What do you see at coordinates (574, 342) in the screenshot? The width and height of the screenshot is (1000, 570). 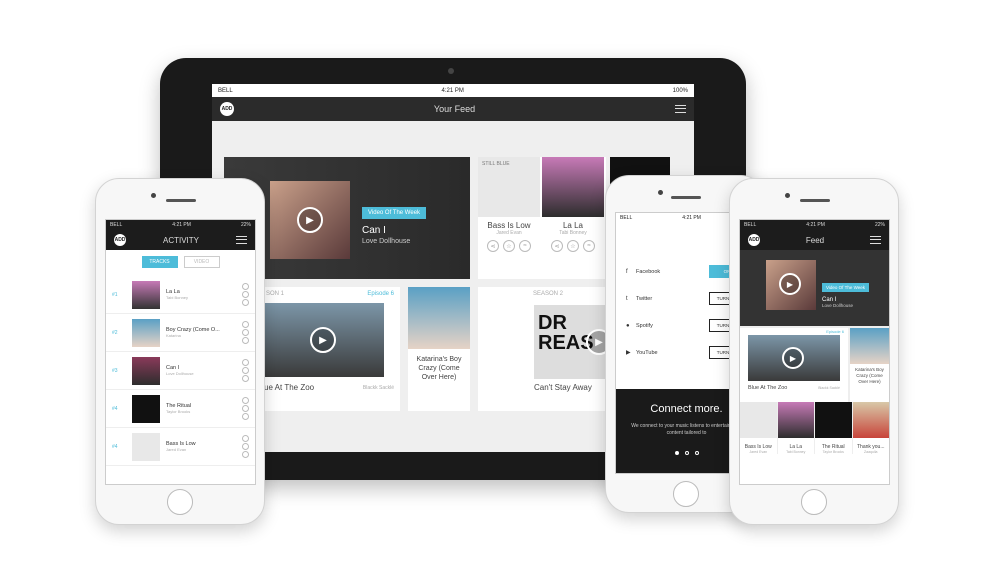 I see `season-2-art: DR REAS ▶` at bounding box center [574, 342].